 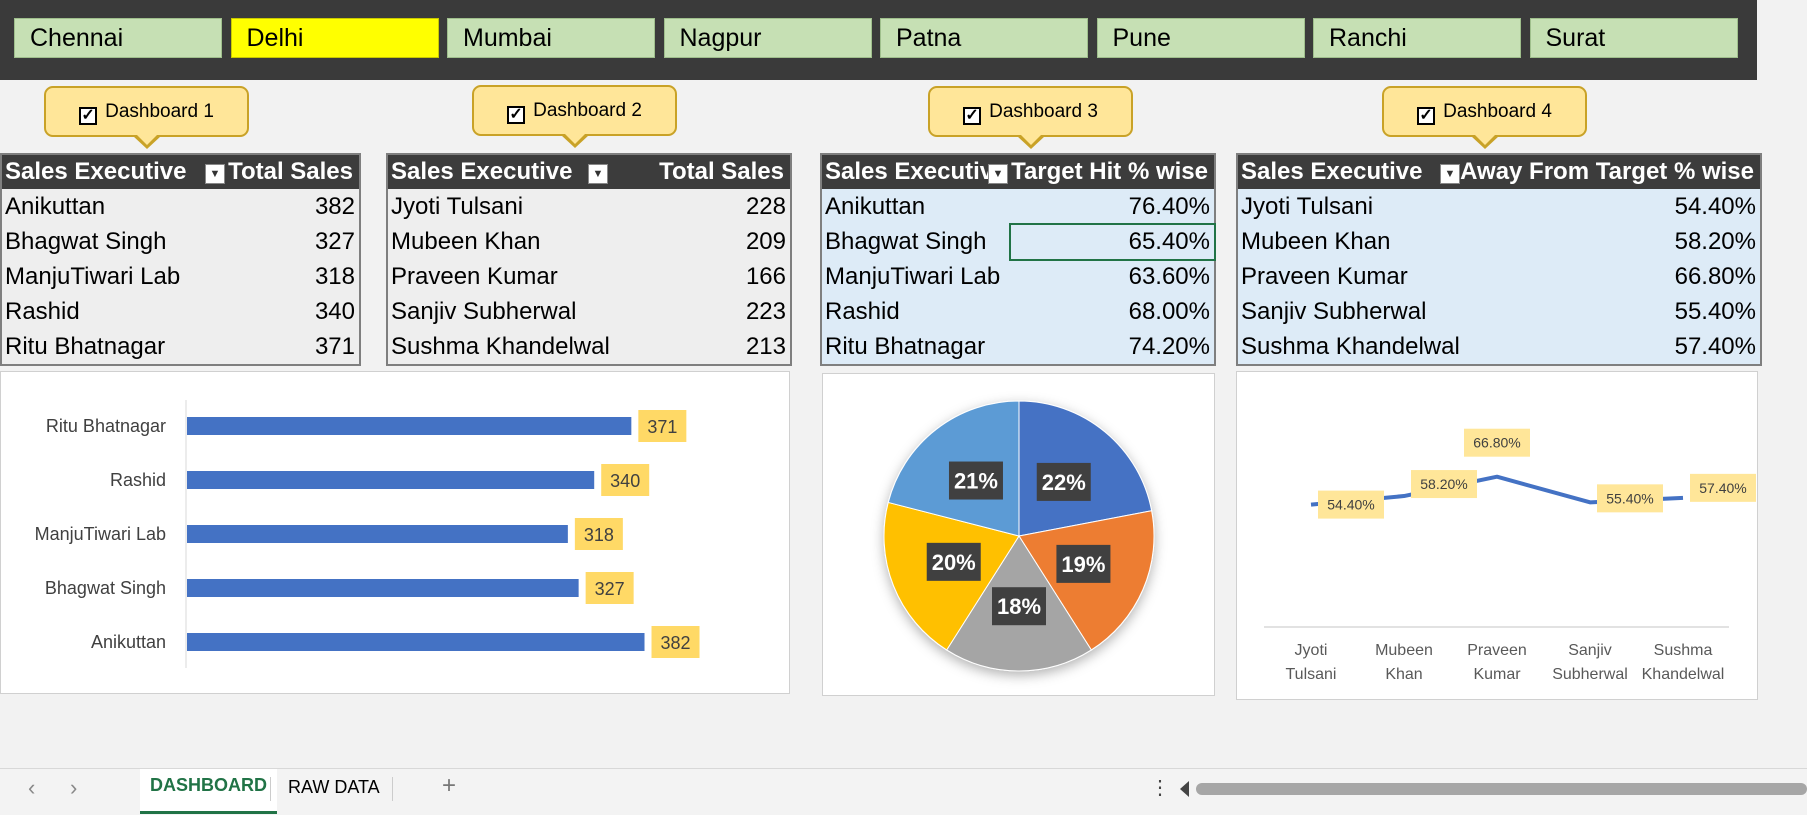 What do you see at coordinates (31, 788) in the screenshot?
I see `prev-sheet-icon: ‹` at bounding box center [31, 788].